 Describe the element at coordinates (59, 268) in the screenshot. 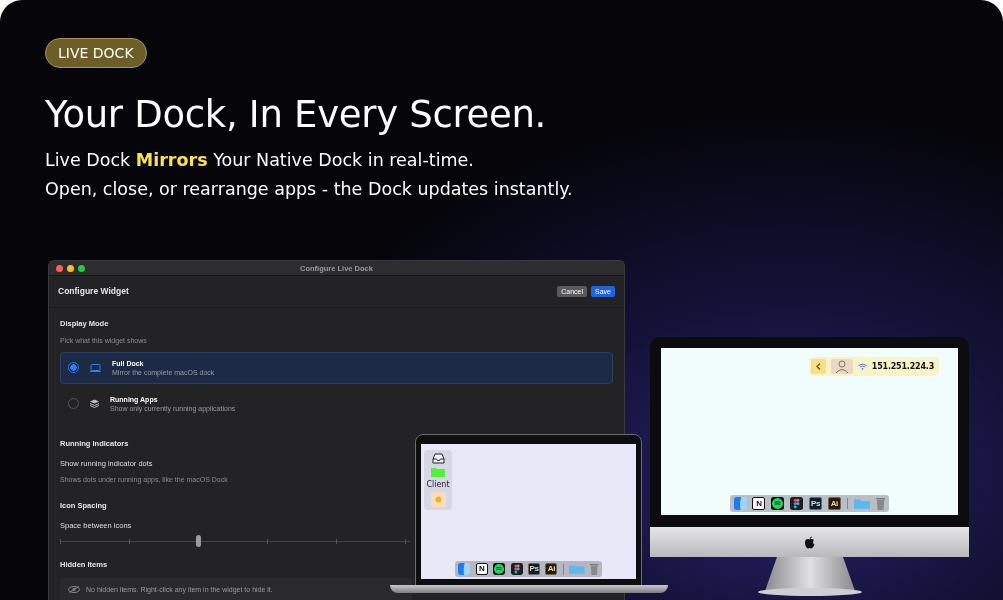

I see `close-button` at that location.